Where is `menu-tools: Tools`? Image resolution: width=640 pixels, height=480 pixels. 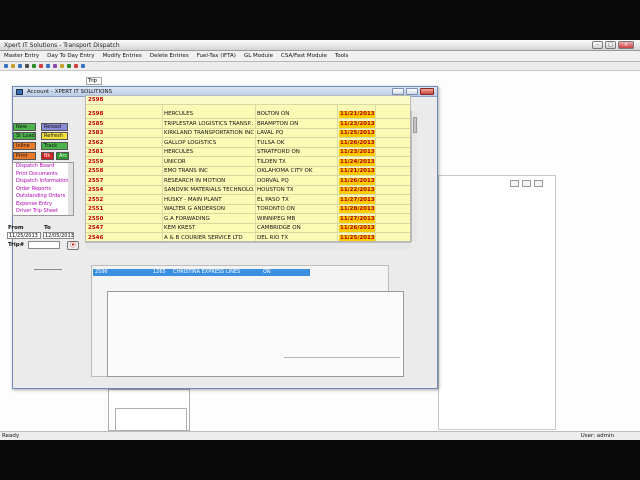
menu-tools: Tools is located at coordinates (342, 56).